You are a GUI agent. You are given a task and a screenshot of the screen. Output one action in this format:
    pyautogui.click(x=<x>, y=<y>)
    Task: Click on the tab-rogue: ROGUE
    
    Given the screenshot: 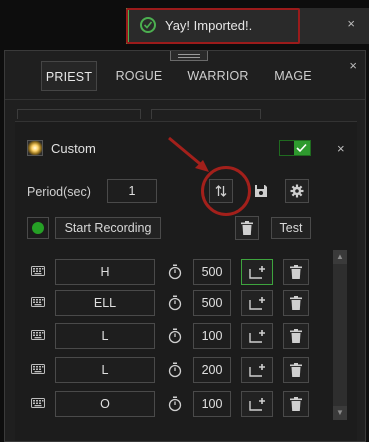 What is the action you would take?
    pyautogui.click(x=139, y=76)
    